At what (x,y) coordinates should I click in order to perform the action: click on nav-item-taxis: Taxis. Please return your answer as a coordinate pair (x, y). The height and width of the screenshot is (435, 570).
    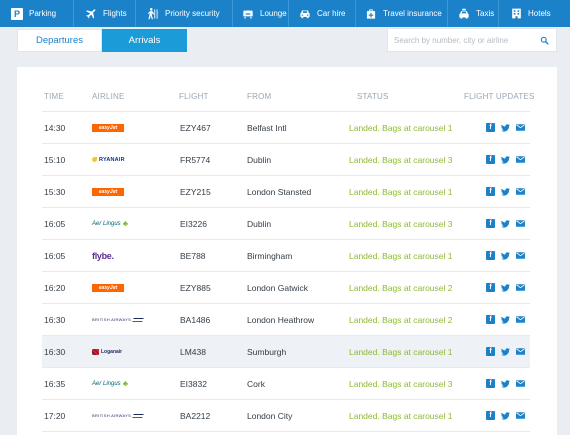
    Looking at the image, I should click on (473, 13).